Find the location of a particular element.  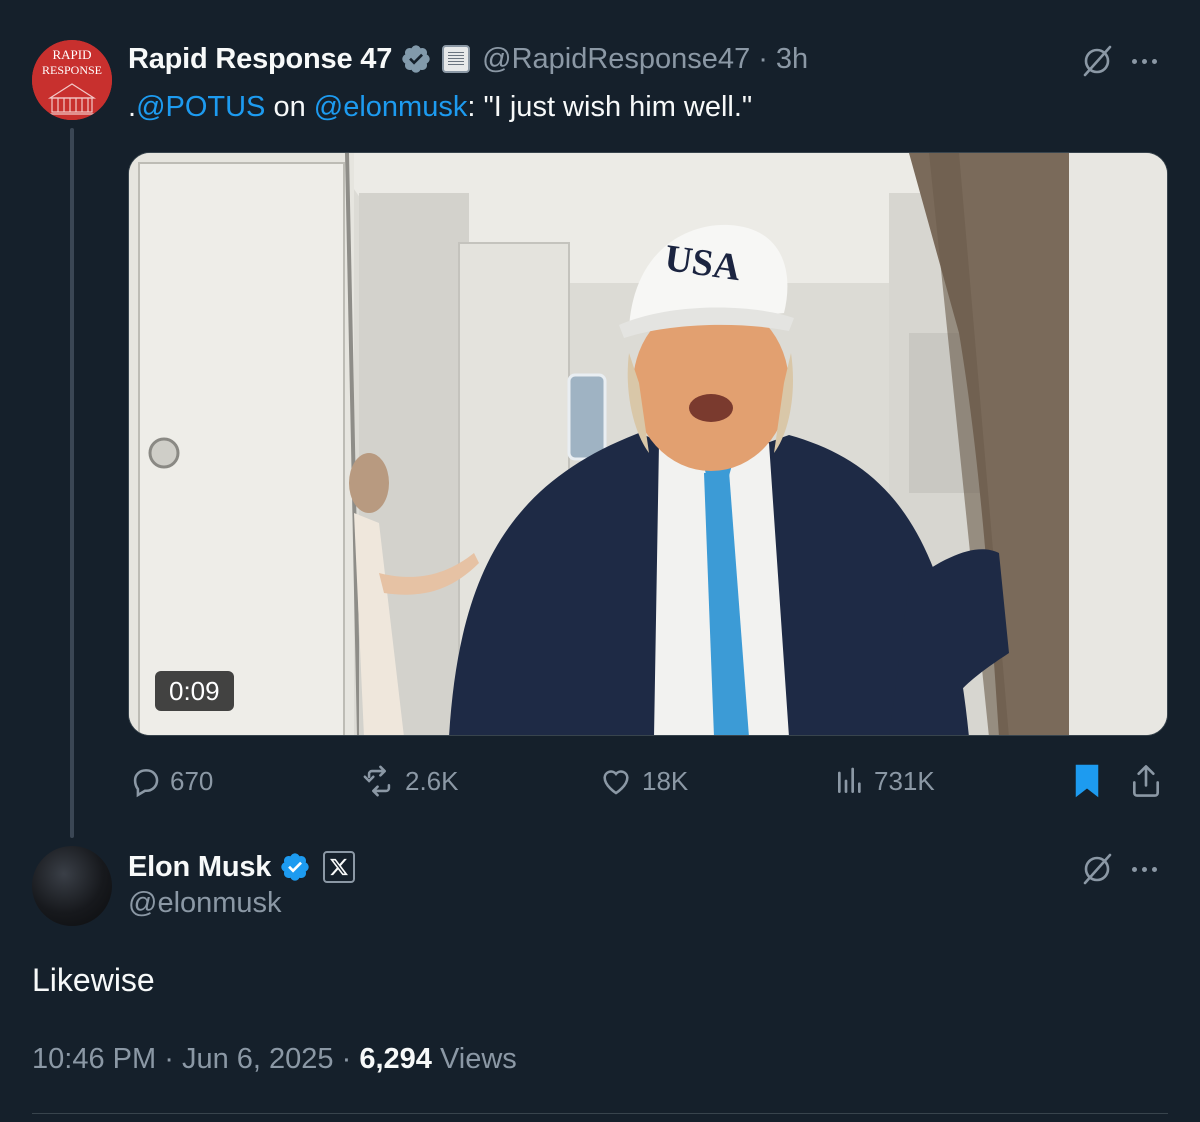

reply-icon is located at coordinates (146, 783).